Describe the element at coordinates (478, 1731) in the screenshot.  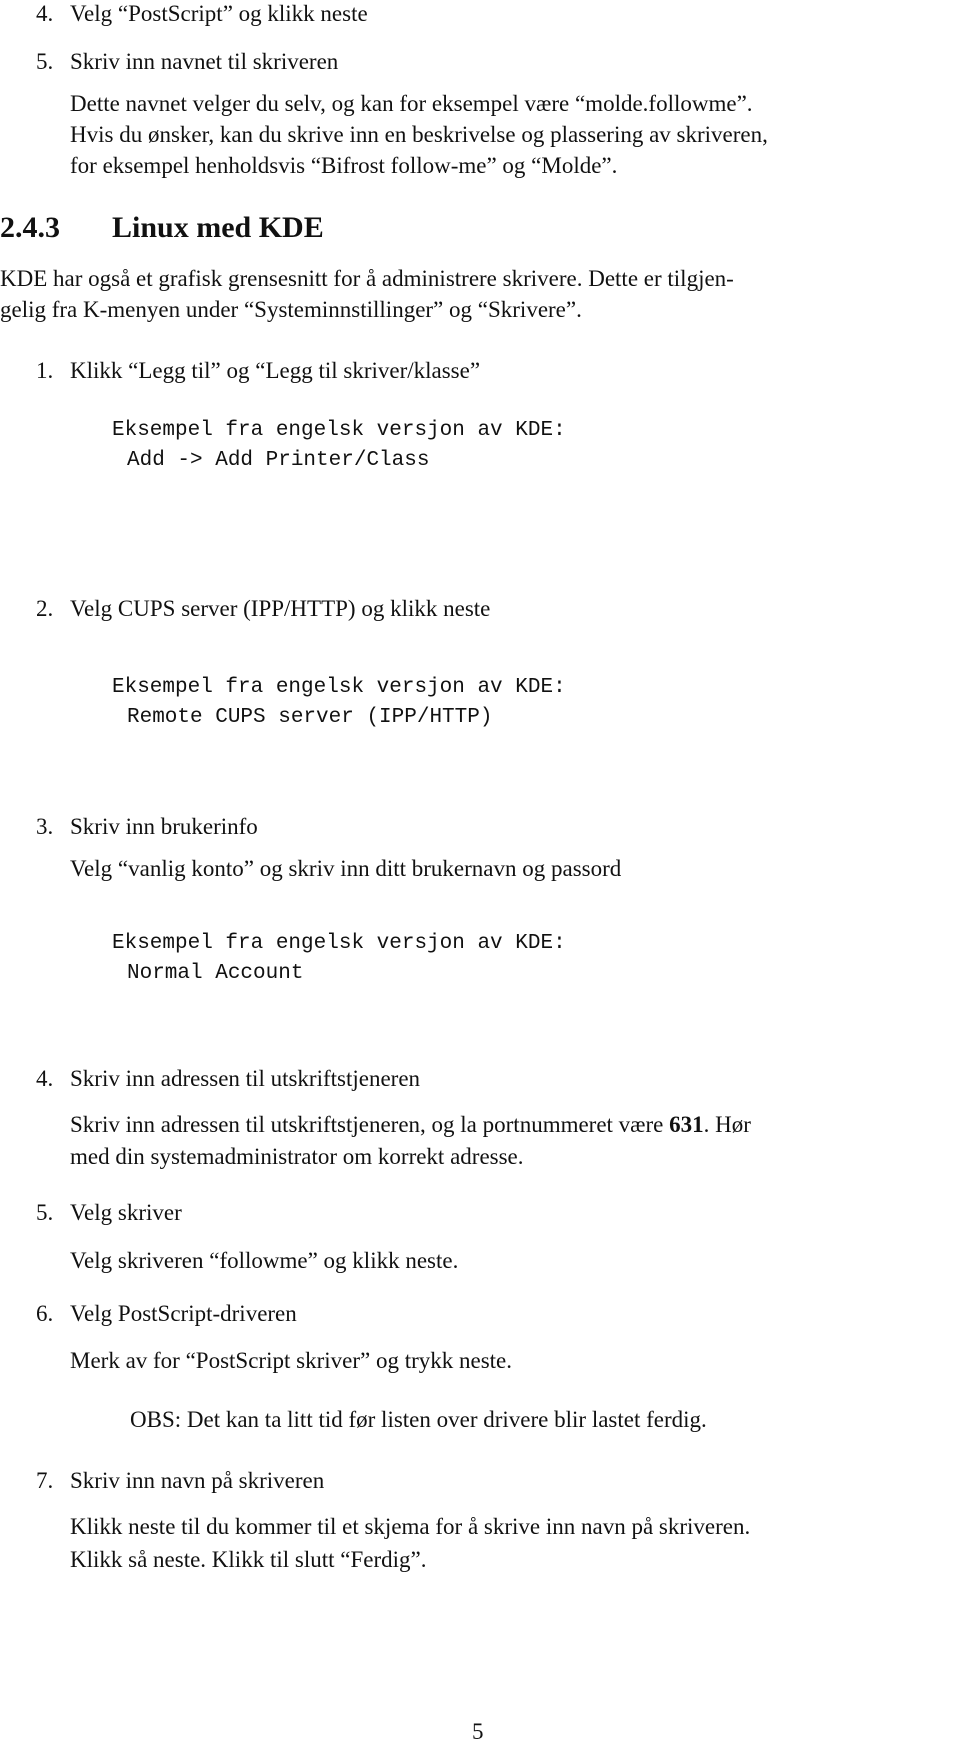
I see `page-number: 5` at that location.